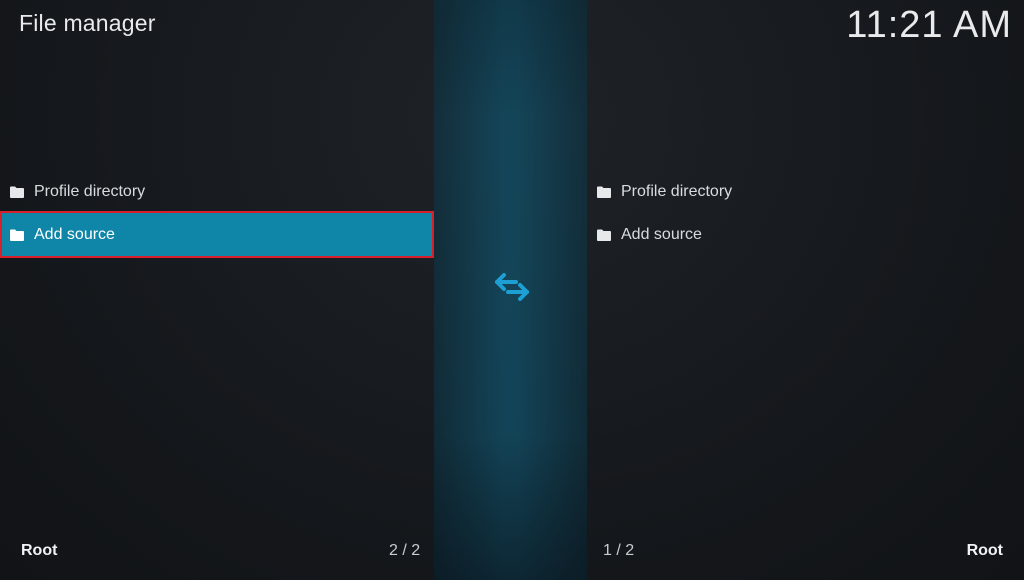  I want to click on left-file-panel: Profile directory Add source, so click(217, 214).